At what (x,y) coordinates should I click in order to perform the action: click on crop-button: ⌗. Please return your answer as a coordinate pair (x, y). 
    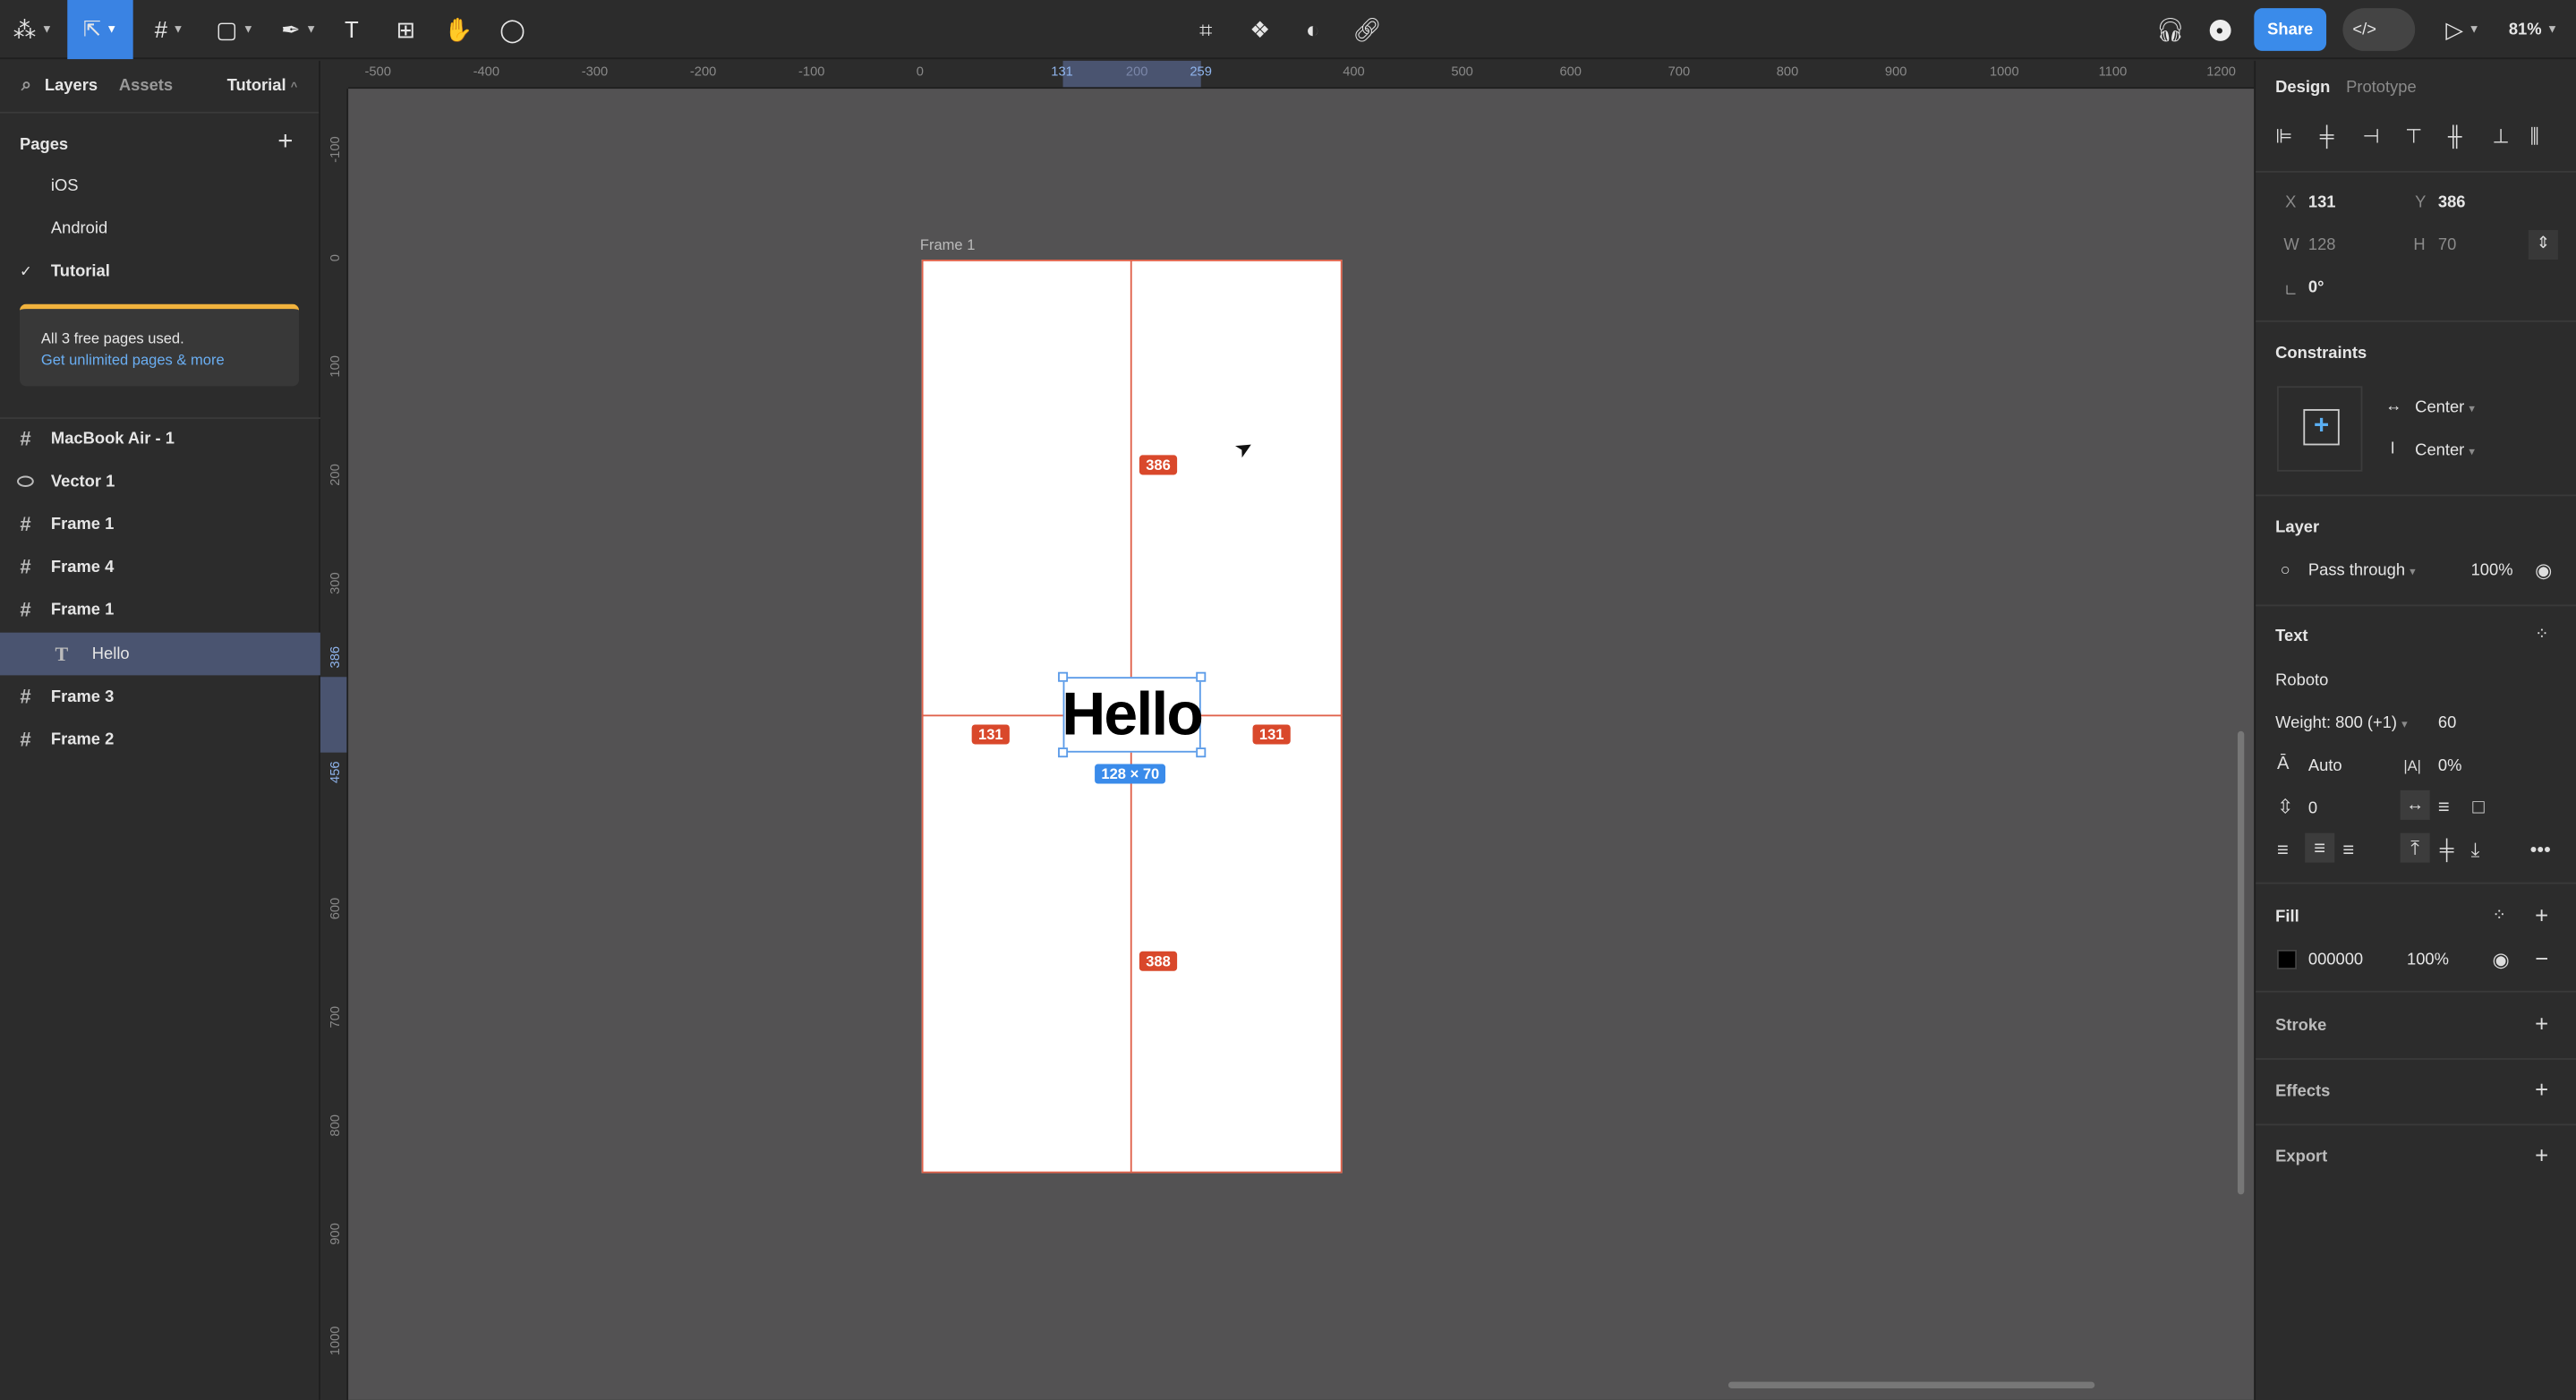
    Looking at the image, I should click on (1206, 29).